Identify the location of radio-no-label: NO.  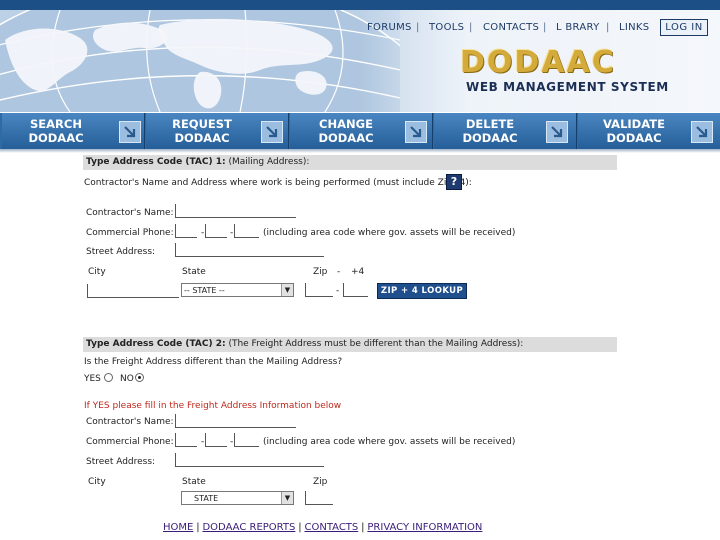
(127, 379).